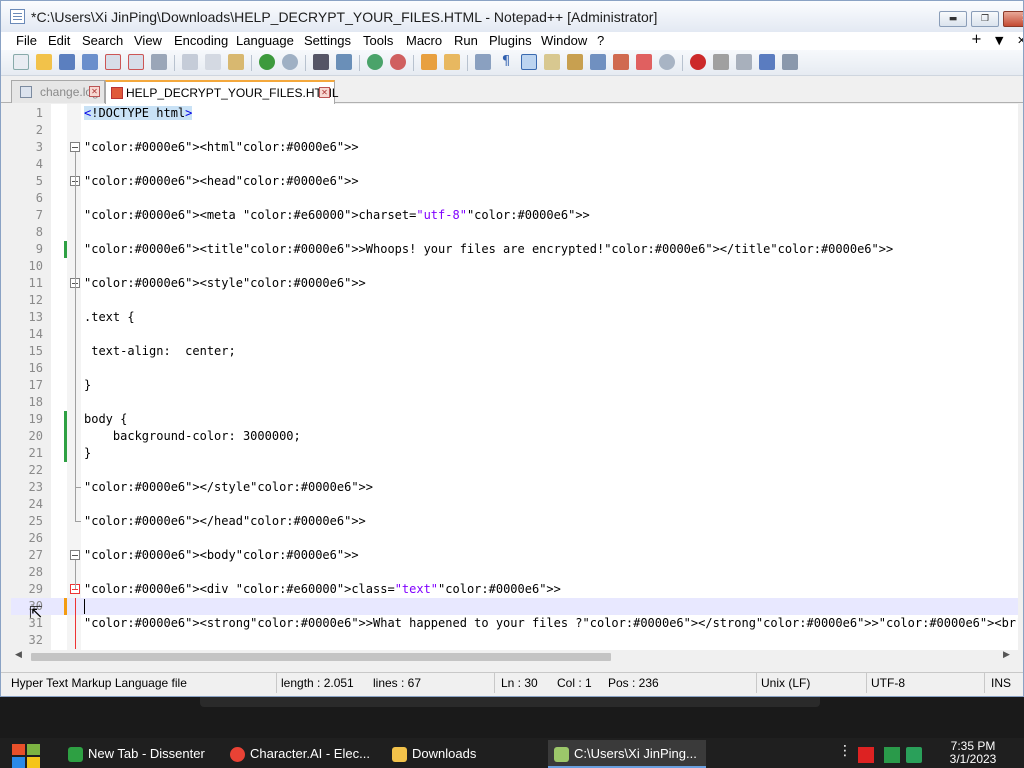 Image resolution: width=1024 pixels, height=768 pixels. Describe the element at coordinates (985, 19) in the screenshot. I see `maximize-button: ❐` at that location.